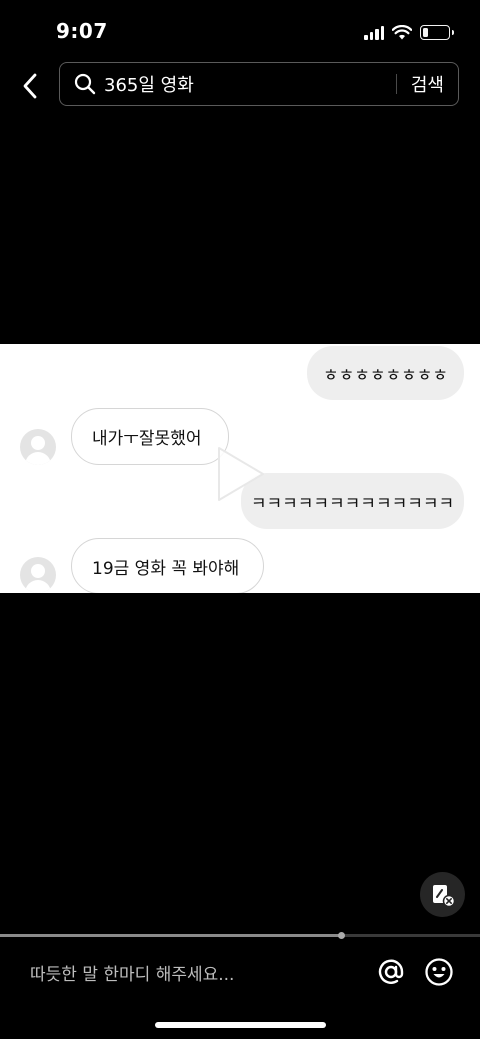  Describe the element at coordinates (86, 84) in the screenshot. I see `search-icon` at that location.